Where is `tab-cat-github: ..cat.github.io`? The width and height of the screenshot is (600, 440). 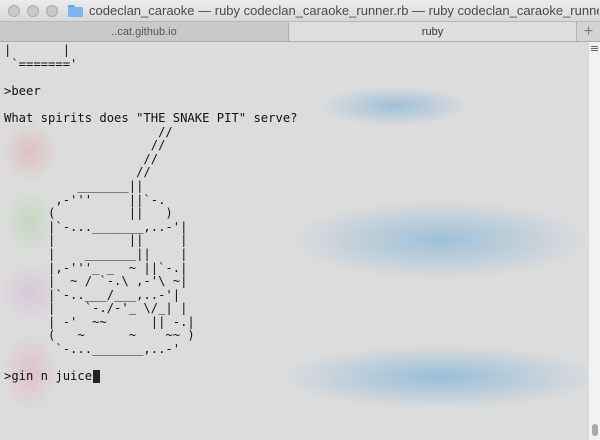
tab-cat-github: ..cat.github.io is located at coordinates (144, 31).